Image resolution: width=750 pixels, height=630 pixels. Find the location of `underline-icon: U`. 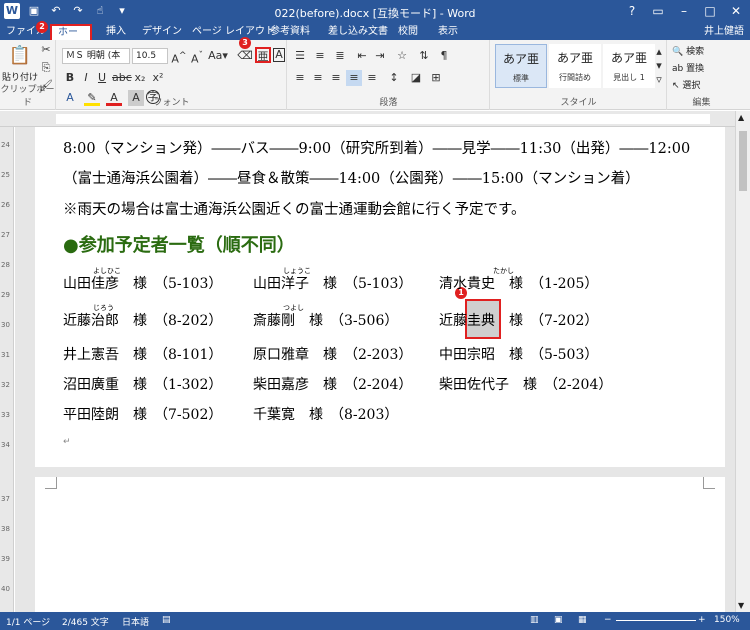

underline-icon: U is located at coordinates (102, 78).